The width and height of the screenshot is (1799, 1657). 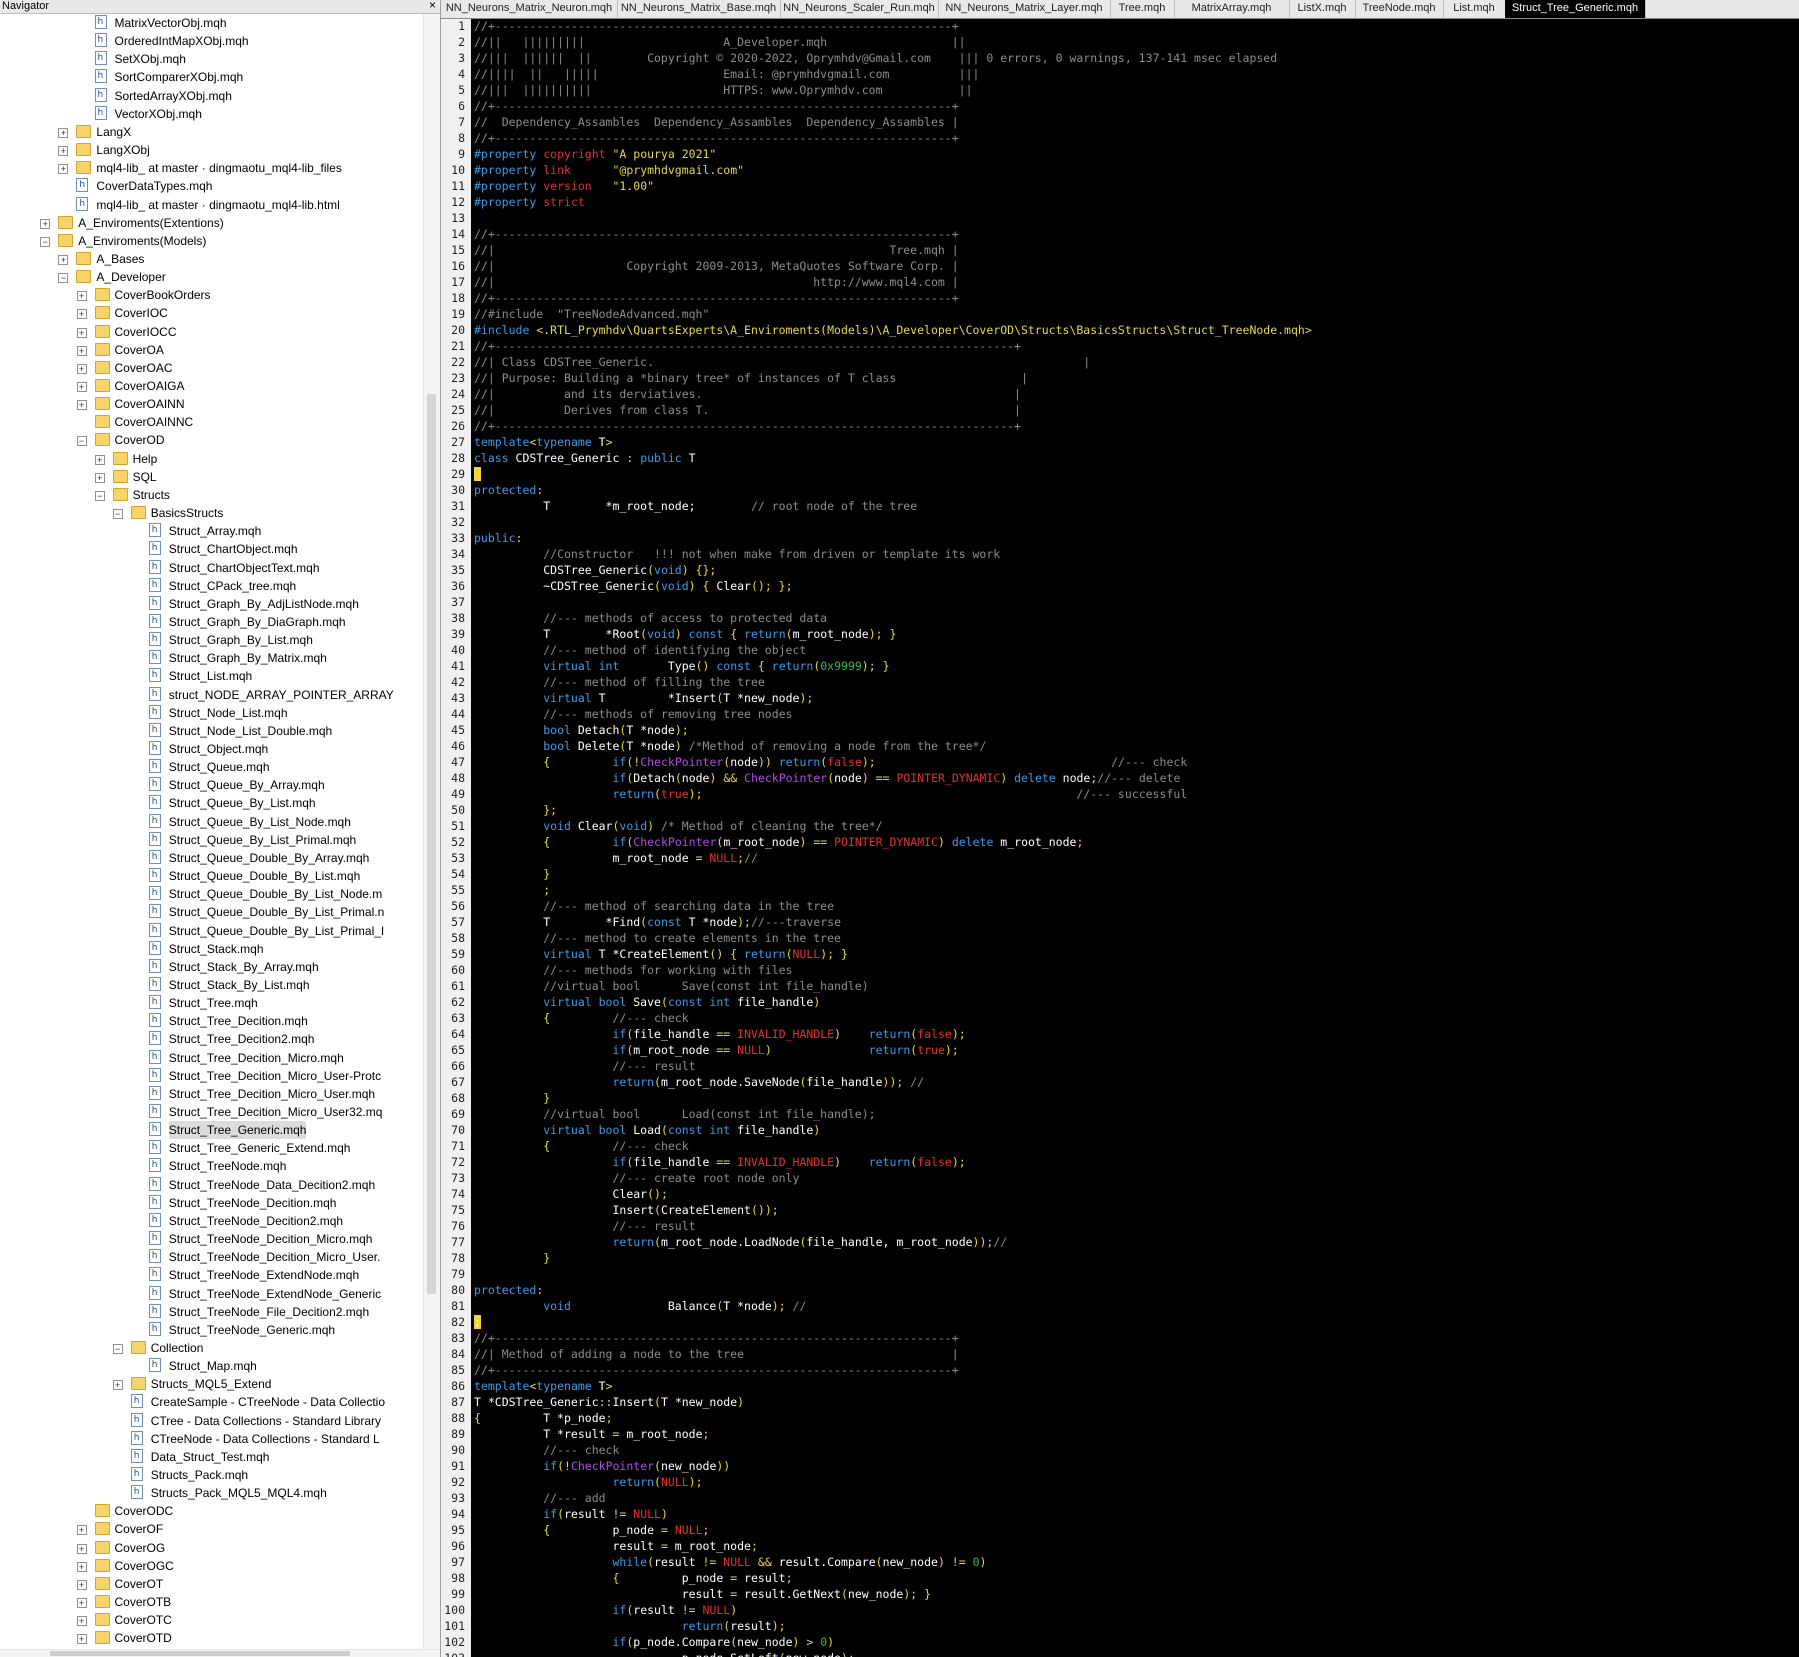 What do you see at coordinates (210, 1256) in the screenshot?
I see `tree-file: Struct_TreeNode_Decition_Micro_User.` at bounding box center [210, 1256].